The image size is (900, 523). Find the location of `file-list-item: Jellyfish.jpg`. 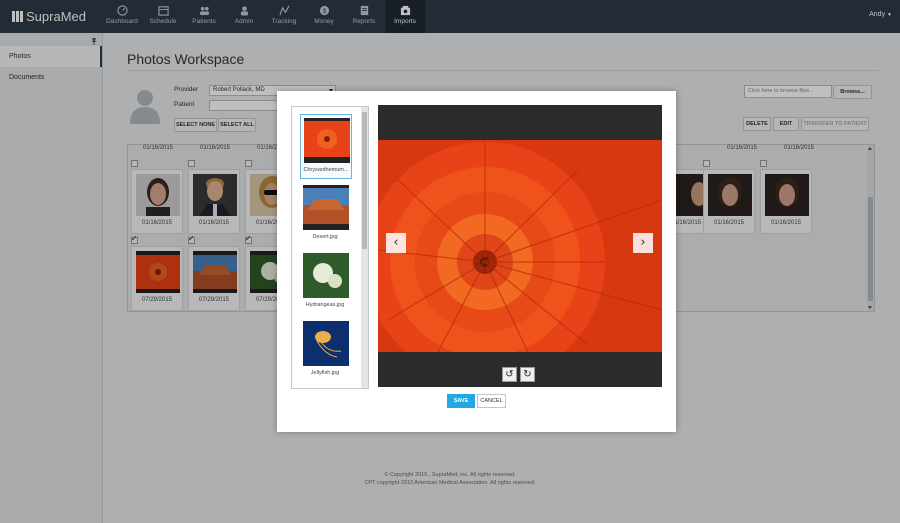

file-list-item: Jellyfish.jpg is located at coordinates (326, 350).